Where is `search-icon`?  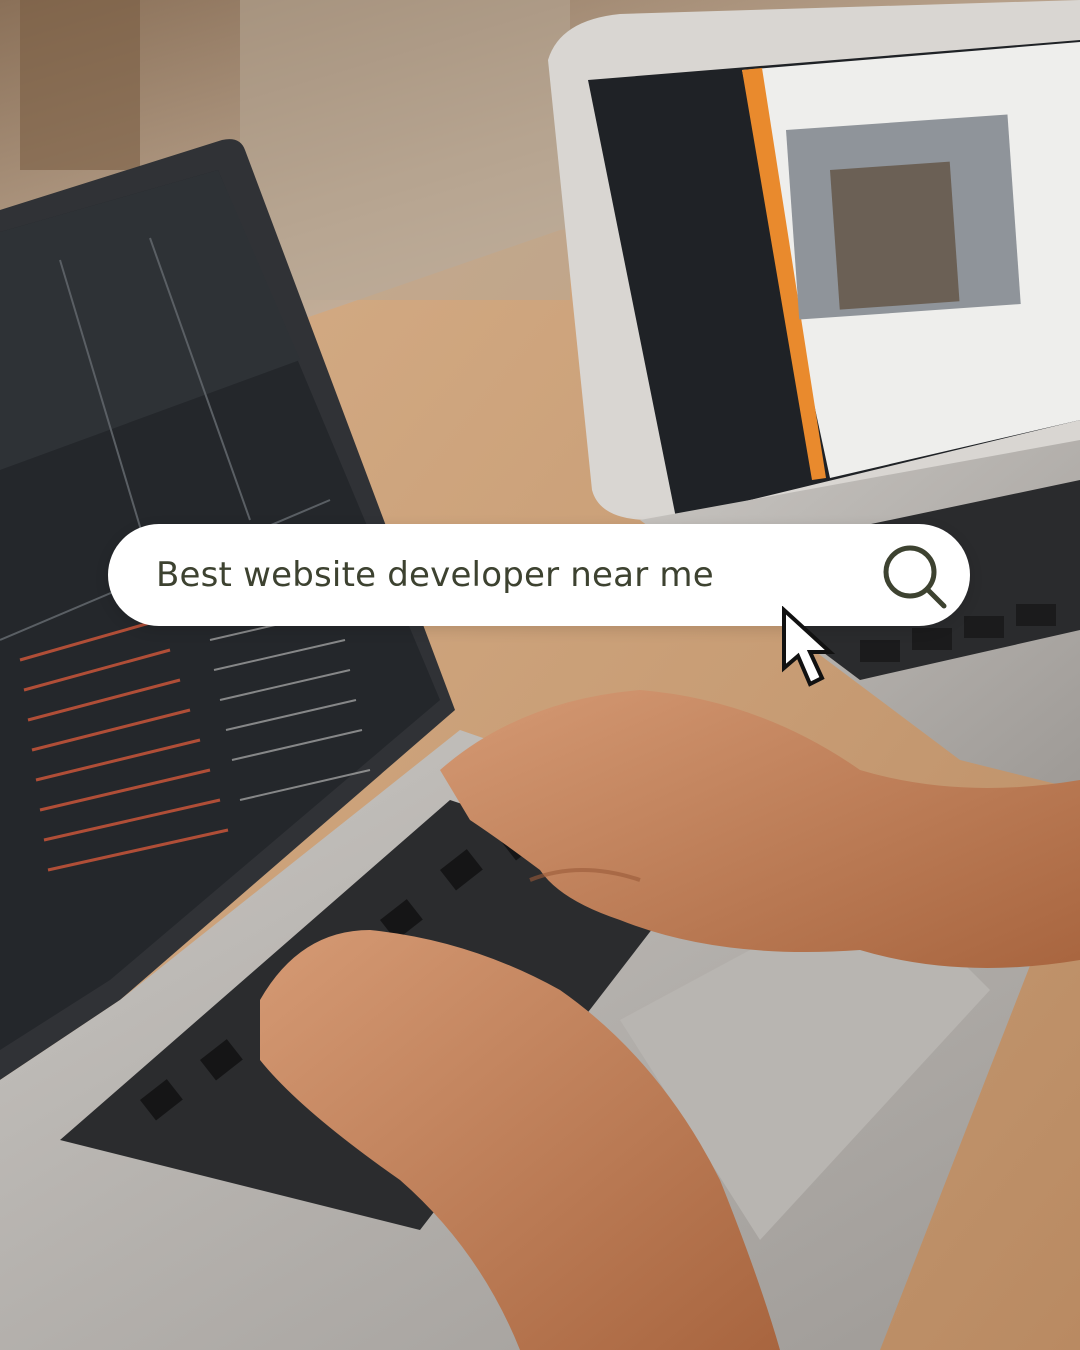 search-icon is located at coordinates (915, 577).